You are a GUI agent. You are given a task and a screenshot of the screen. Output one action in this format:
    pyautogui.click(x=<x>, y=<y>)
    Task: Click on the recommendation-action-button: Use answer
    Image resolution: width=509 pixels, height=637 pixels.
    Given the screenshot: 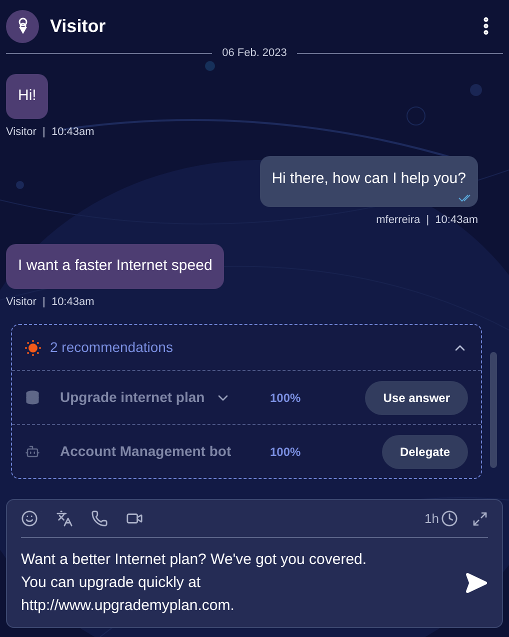 What is the action you would take?
    pyautogui.click(x=416, y=397)
    